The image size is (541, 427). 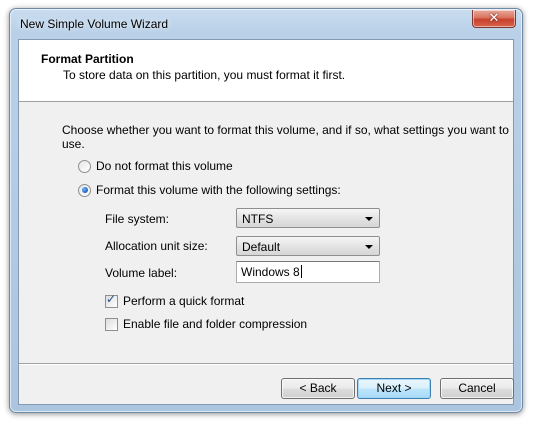 I want to click on checkbox-label: Perform a quick format, so click(x=184, y=301).